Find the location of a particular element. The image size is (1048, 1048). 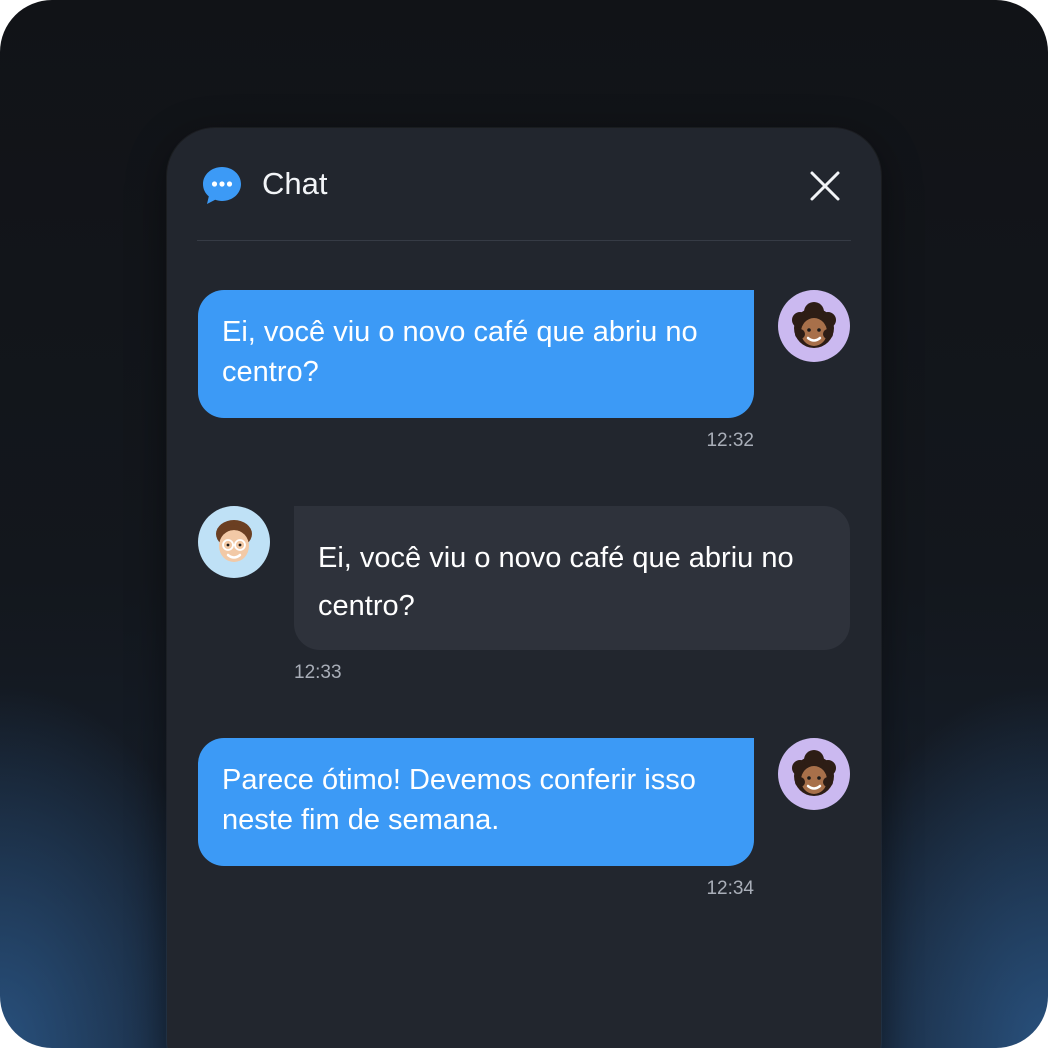

message-time: 12:33 is located at coordinates (318, 672).